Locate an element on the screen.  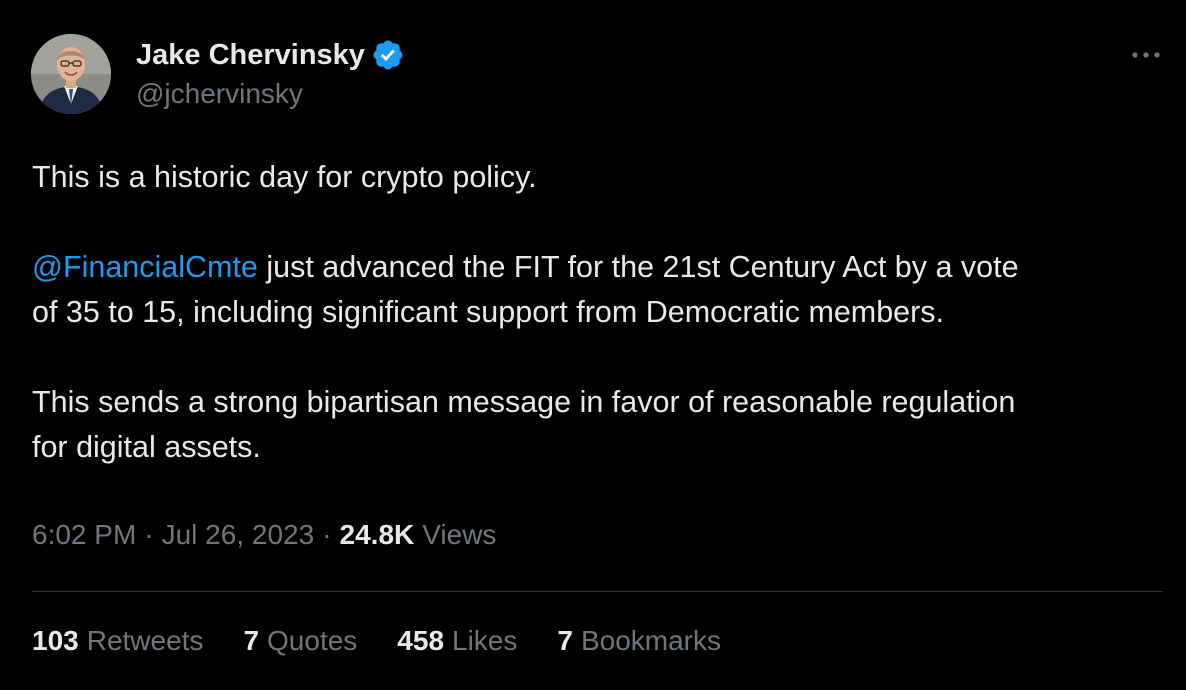
author-name-row: Jake Chervinsky is located at coordinates (270, 55).